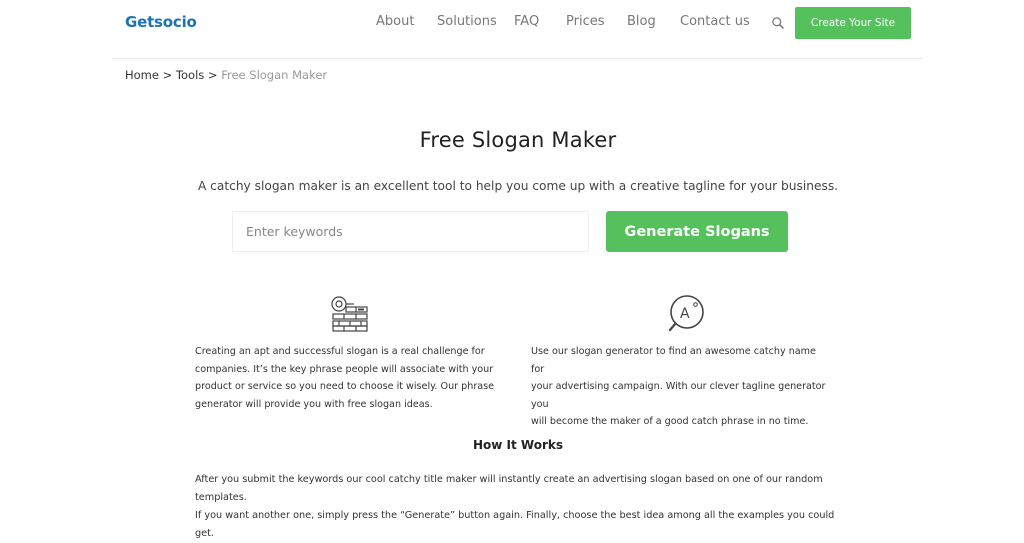 The image size is (1024, 543). Describe the element at coordinates (467, 21) in the screenshot. I see `nav-solutions: Solutions` at that location.